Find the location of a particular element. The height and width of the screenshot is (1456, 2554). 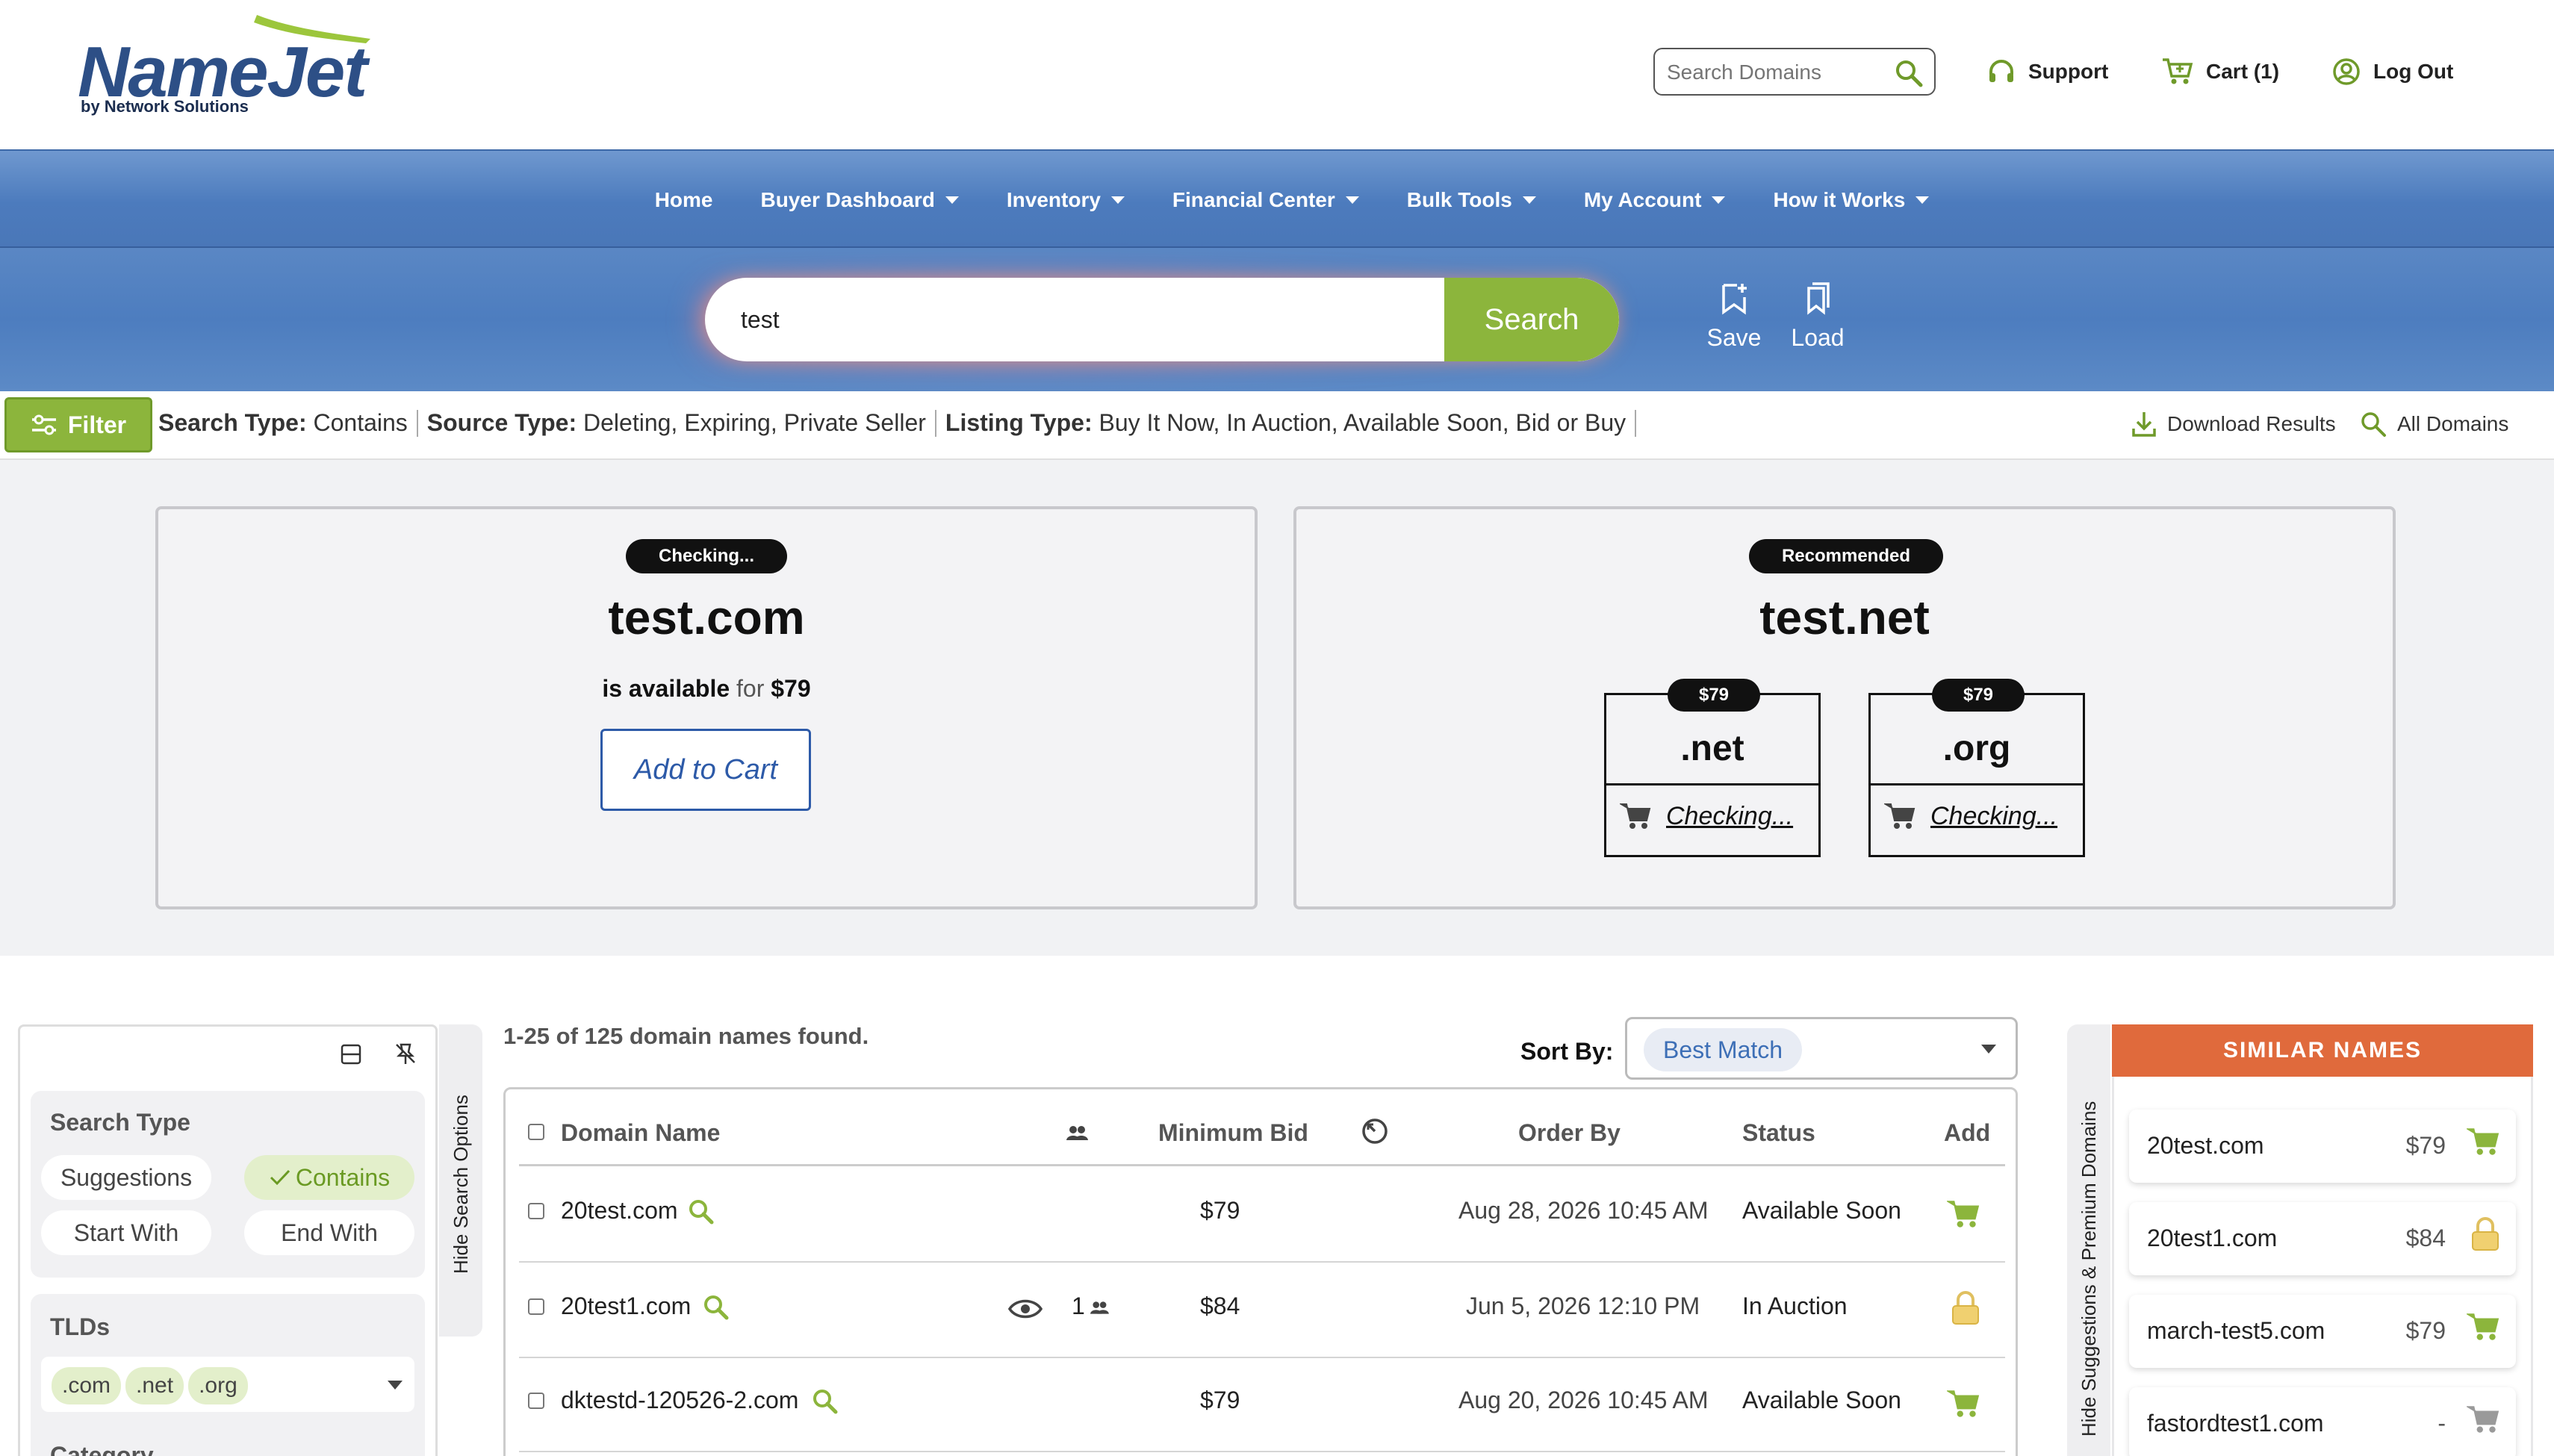

header-search-input is located at coordinates (1779, 72).